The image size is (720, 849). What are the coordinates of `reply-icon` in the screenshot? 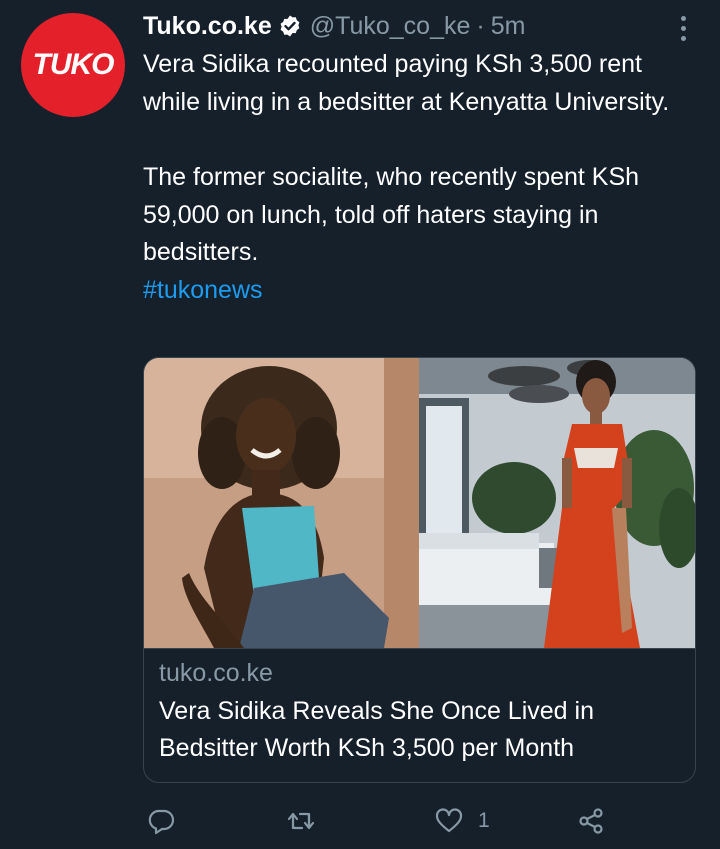 It's located at (161, 822).